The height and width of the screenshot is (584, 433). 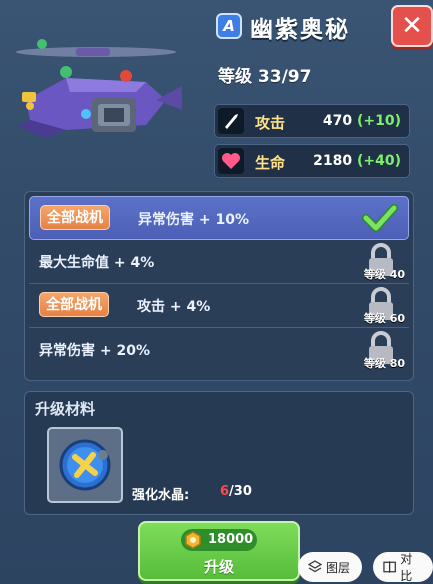 What do you see at coordinates (193, 540) in the screenshot?
I see `coin-icon` at bounding box center [193, 540].